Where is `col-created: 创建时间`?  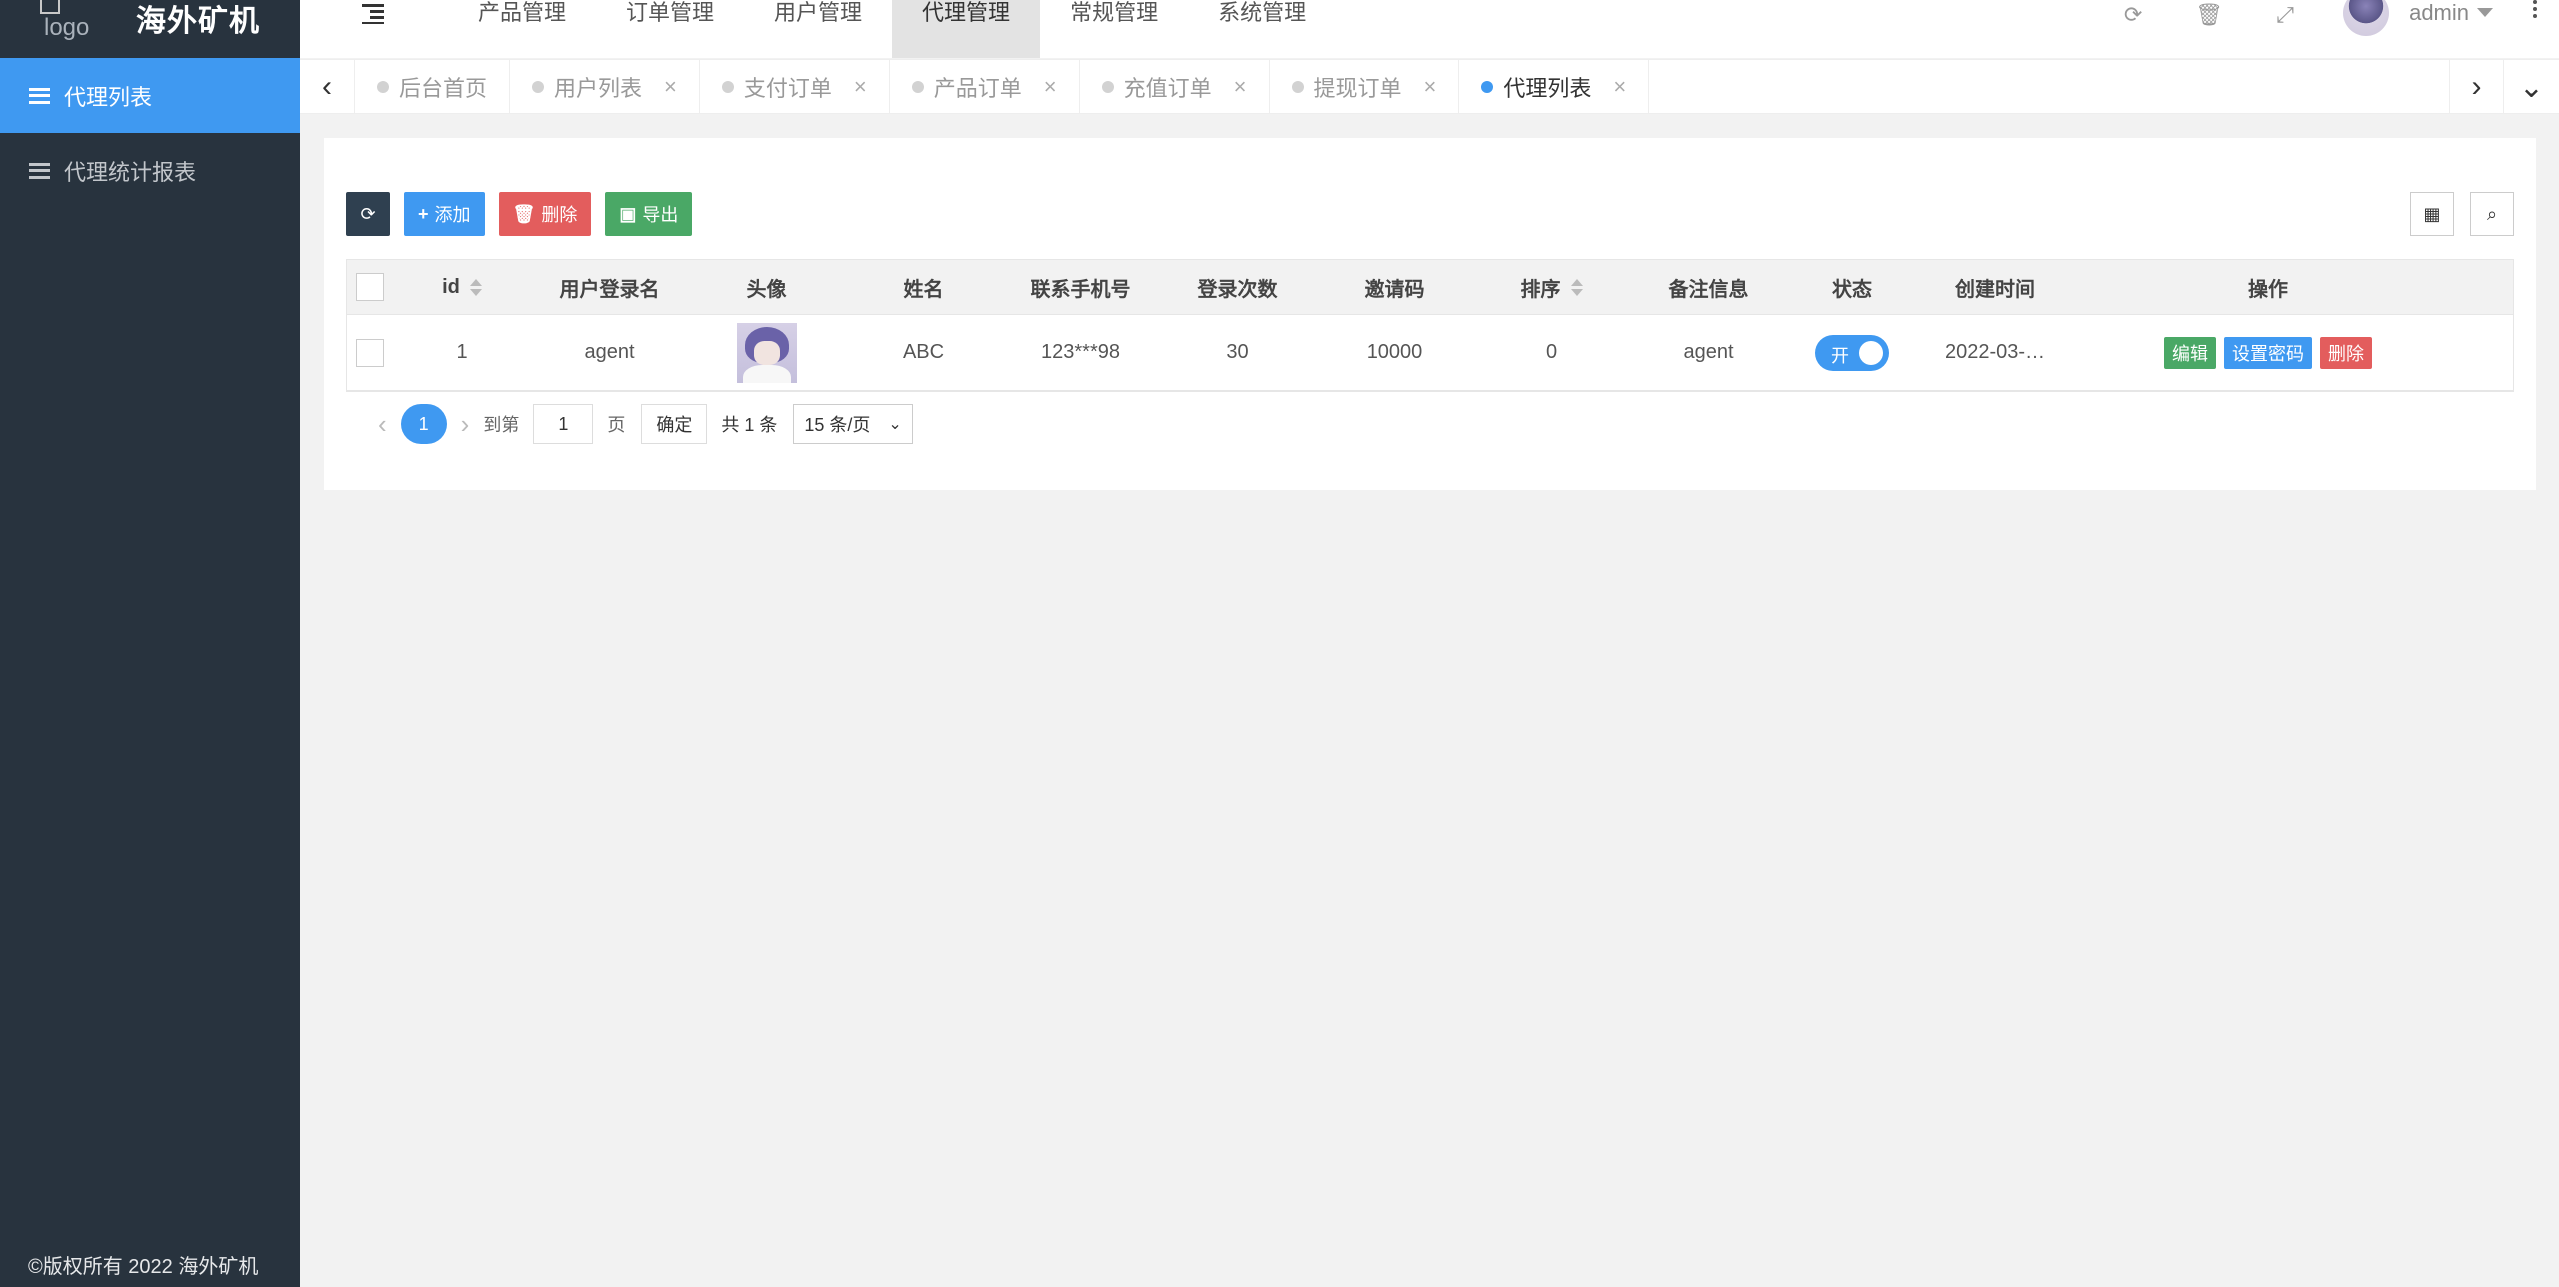 col-created: 创建时间 is located at coordinates (1995, 289).